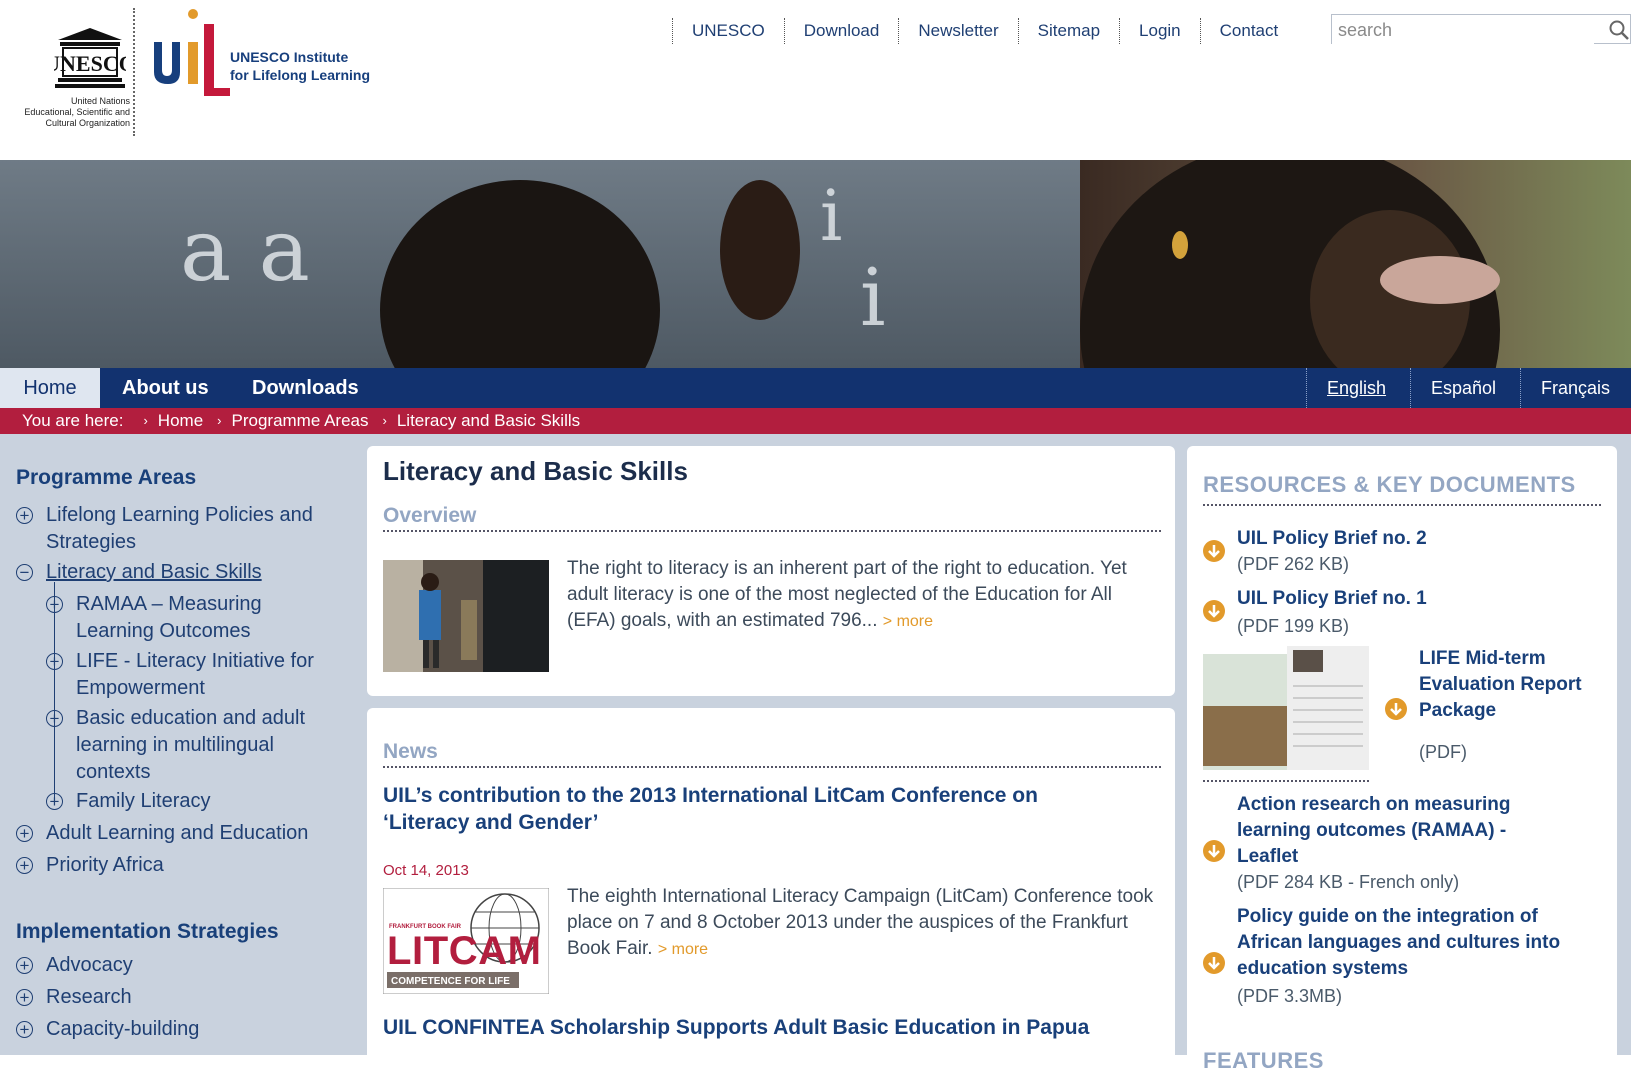 Image resolution: width=1631 pixels, height=1074 pixels. What do you see at coordinates (1417, 539) in the screenshot?
I see `resource-1-title: UIL Policy Brief no. 2` at bounding box center [1417, 539].